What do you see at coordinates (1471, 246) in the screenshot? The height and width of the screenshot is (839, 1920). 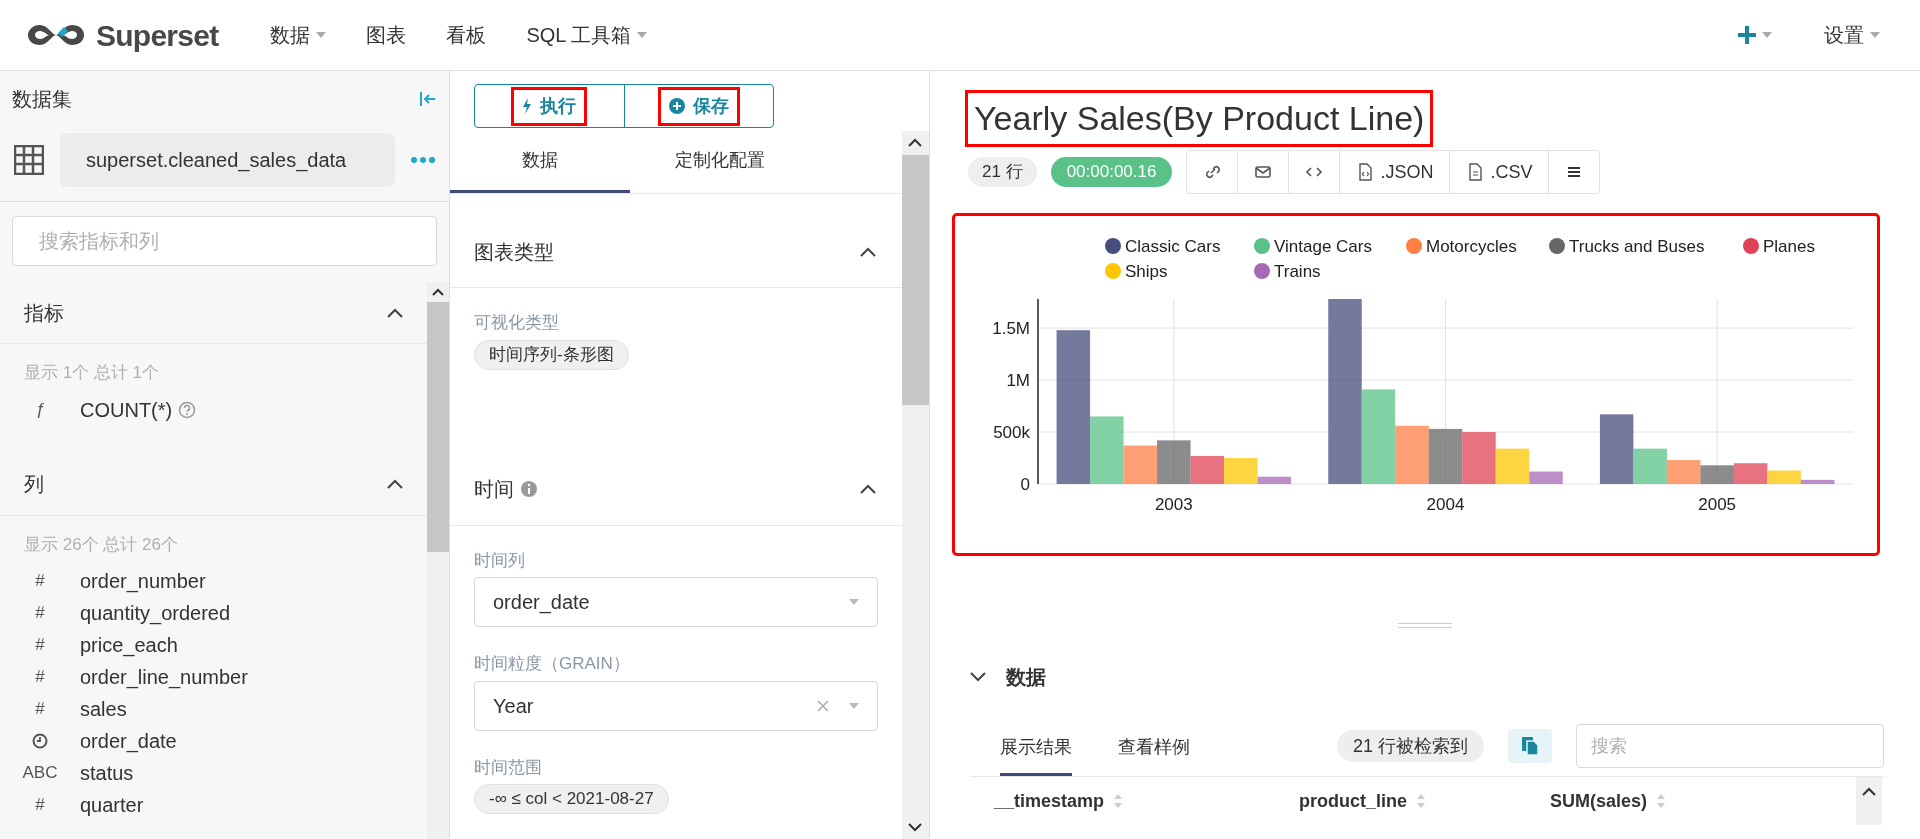 I see `legend-label: Motorcycles` at bounding box center [1471, 246].